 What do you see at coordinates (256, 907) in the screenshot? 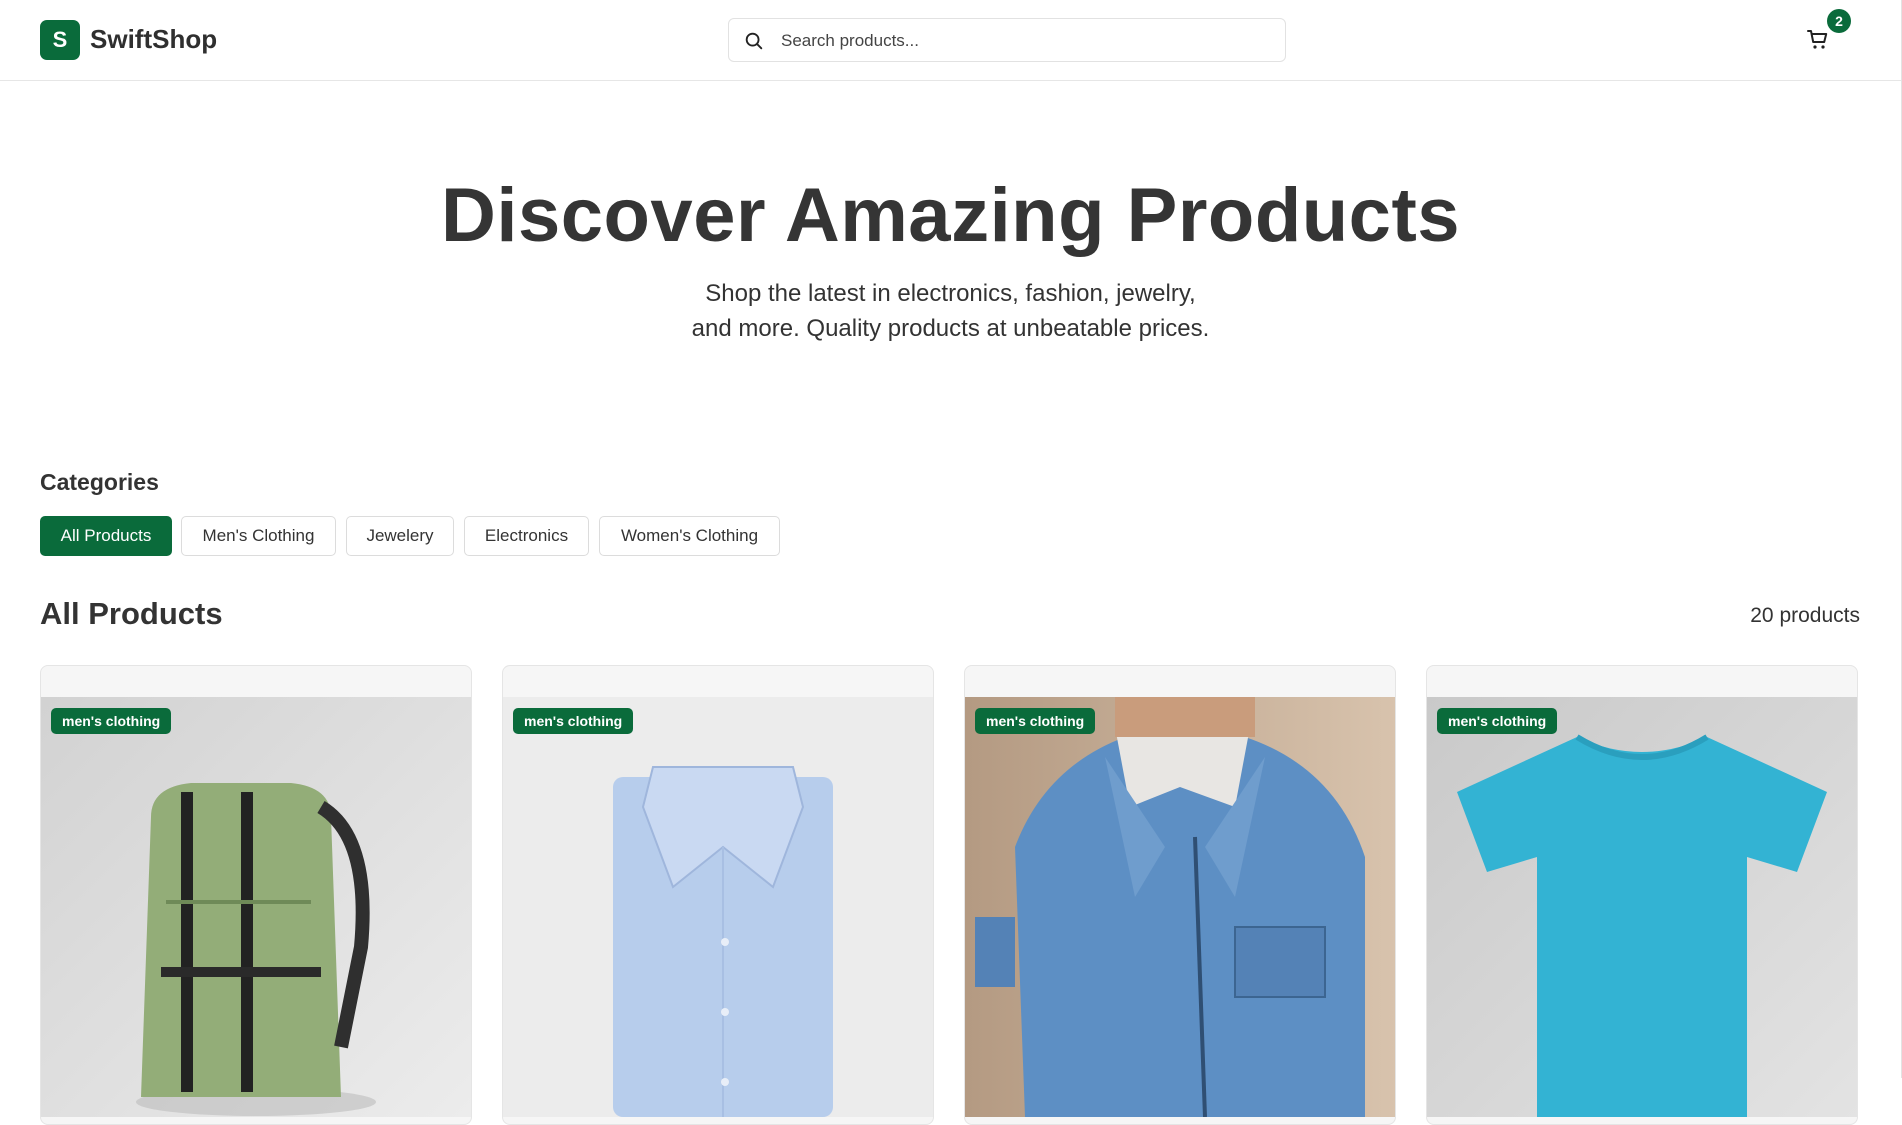
I see `product-image-backpack` at bounding box center [256, 907].